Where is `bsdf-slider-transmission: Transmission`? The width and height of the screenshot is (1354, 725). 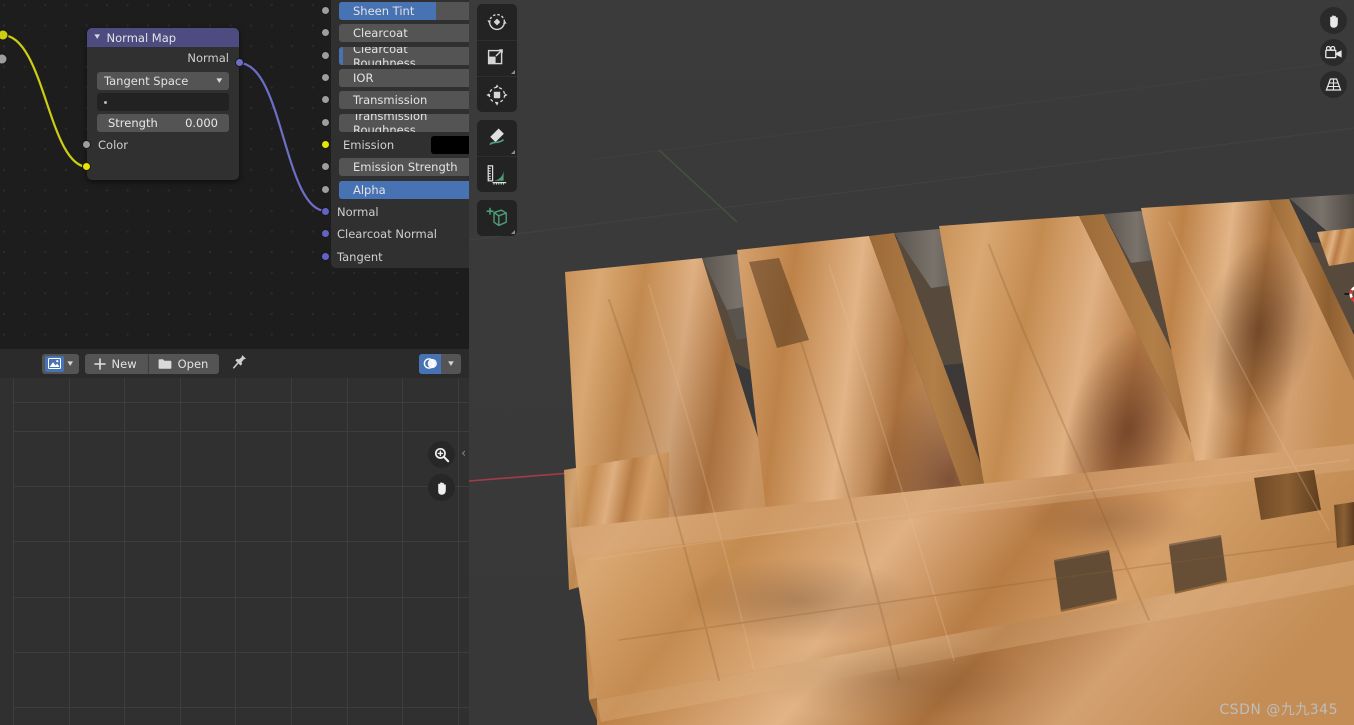 bsdf-slider-transmission: Transmission is located at coordinates (404, 100).